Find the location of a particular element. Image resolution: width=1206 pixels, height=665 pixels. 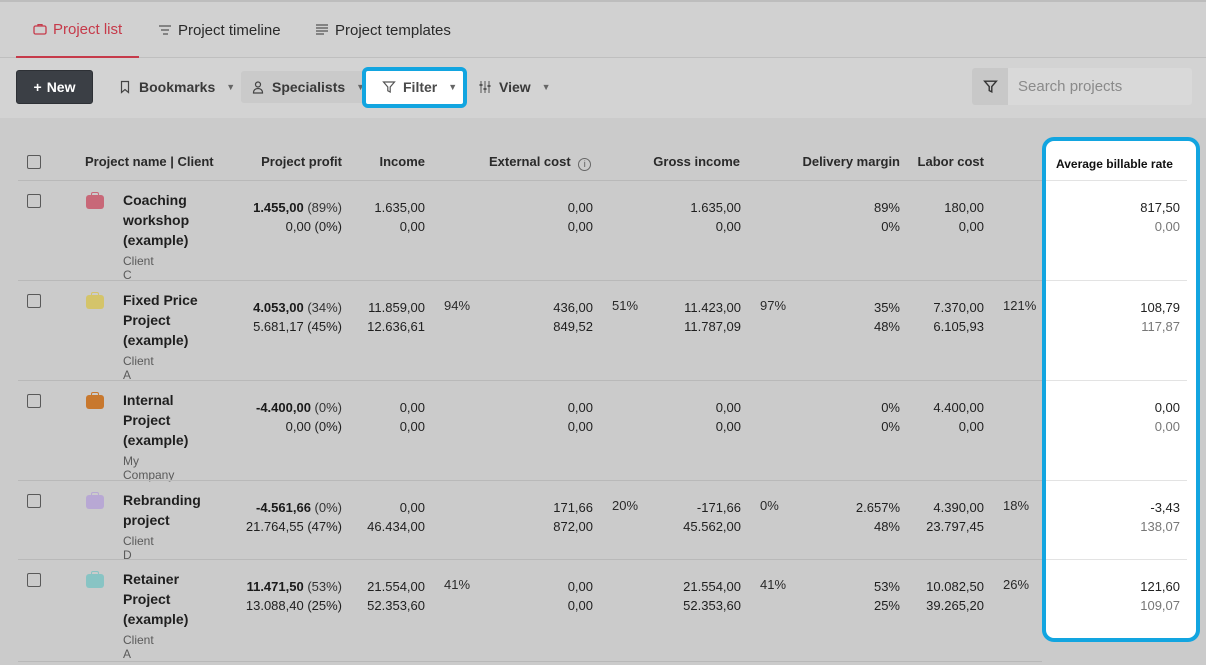

filter-icon is located at coordinates (990, 86).